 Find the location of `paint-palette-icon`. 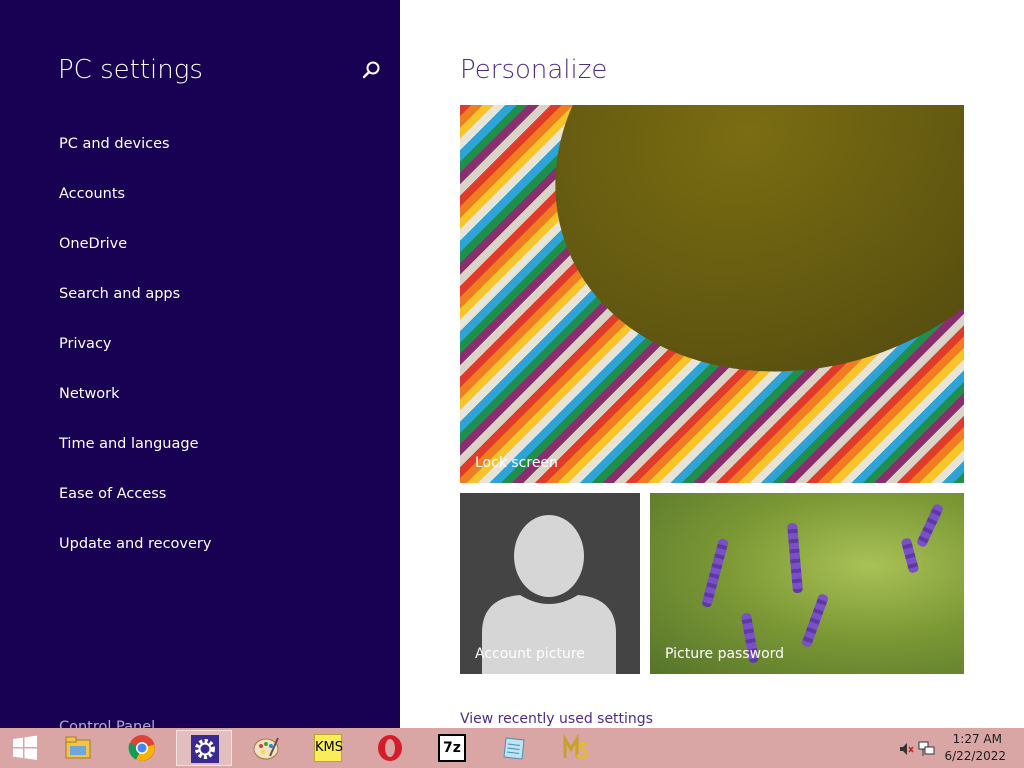

paint-palette-icon is located at coordinates (266, 748).